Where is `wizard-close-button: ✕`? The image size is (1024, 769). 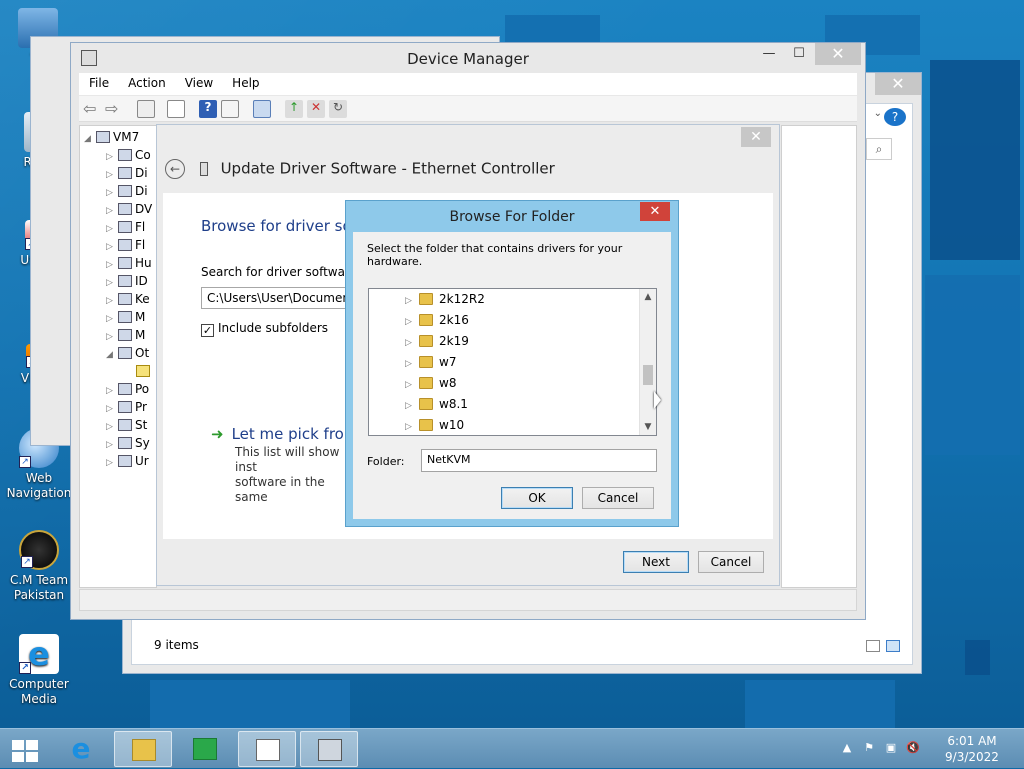 wizard-close-button: ✕ is located at coordinates (756, 137).